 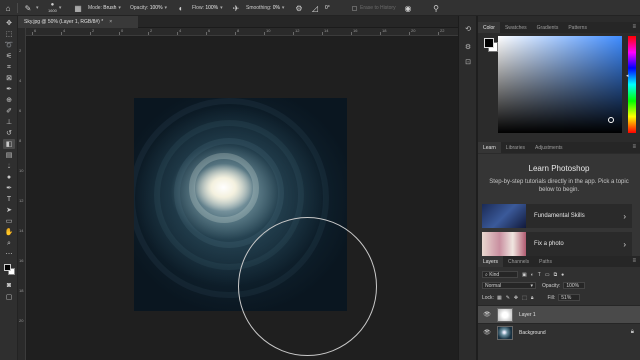 What do you see at coordinates (468, 29) in the screenshot?
I see `history-panel-icon: ⟲` at bounding box center [468, 29].